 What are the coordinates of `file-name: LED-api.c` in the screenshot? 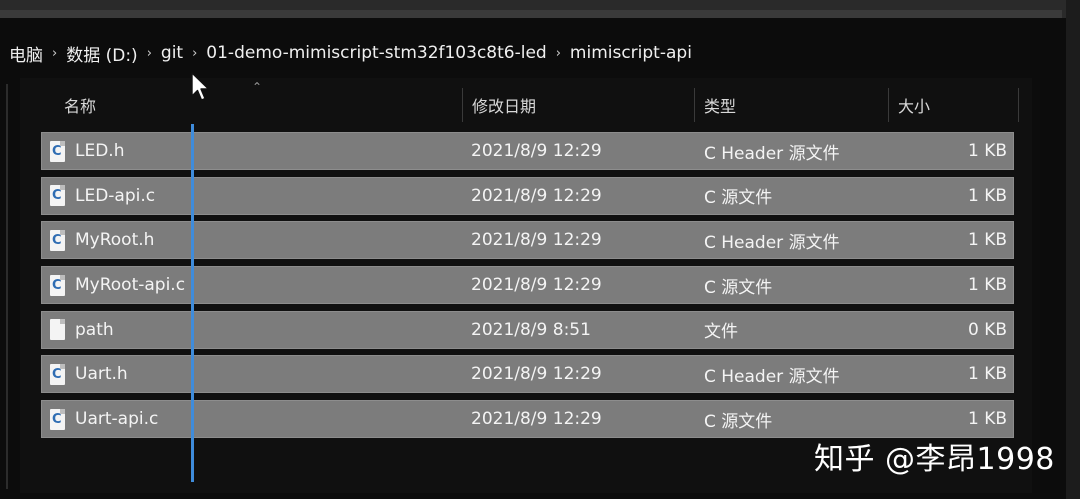 It's located at (115, 195).